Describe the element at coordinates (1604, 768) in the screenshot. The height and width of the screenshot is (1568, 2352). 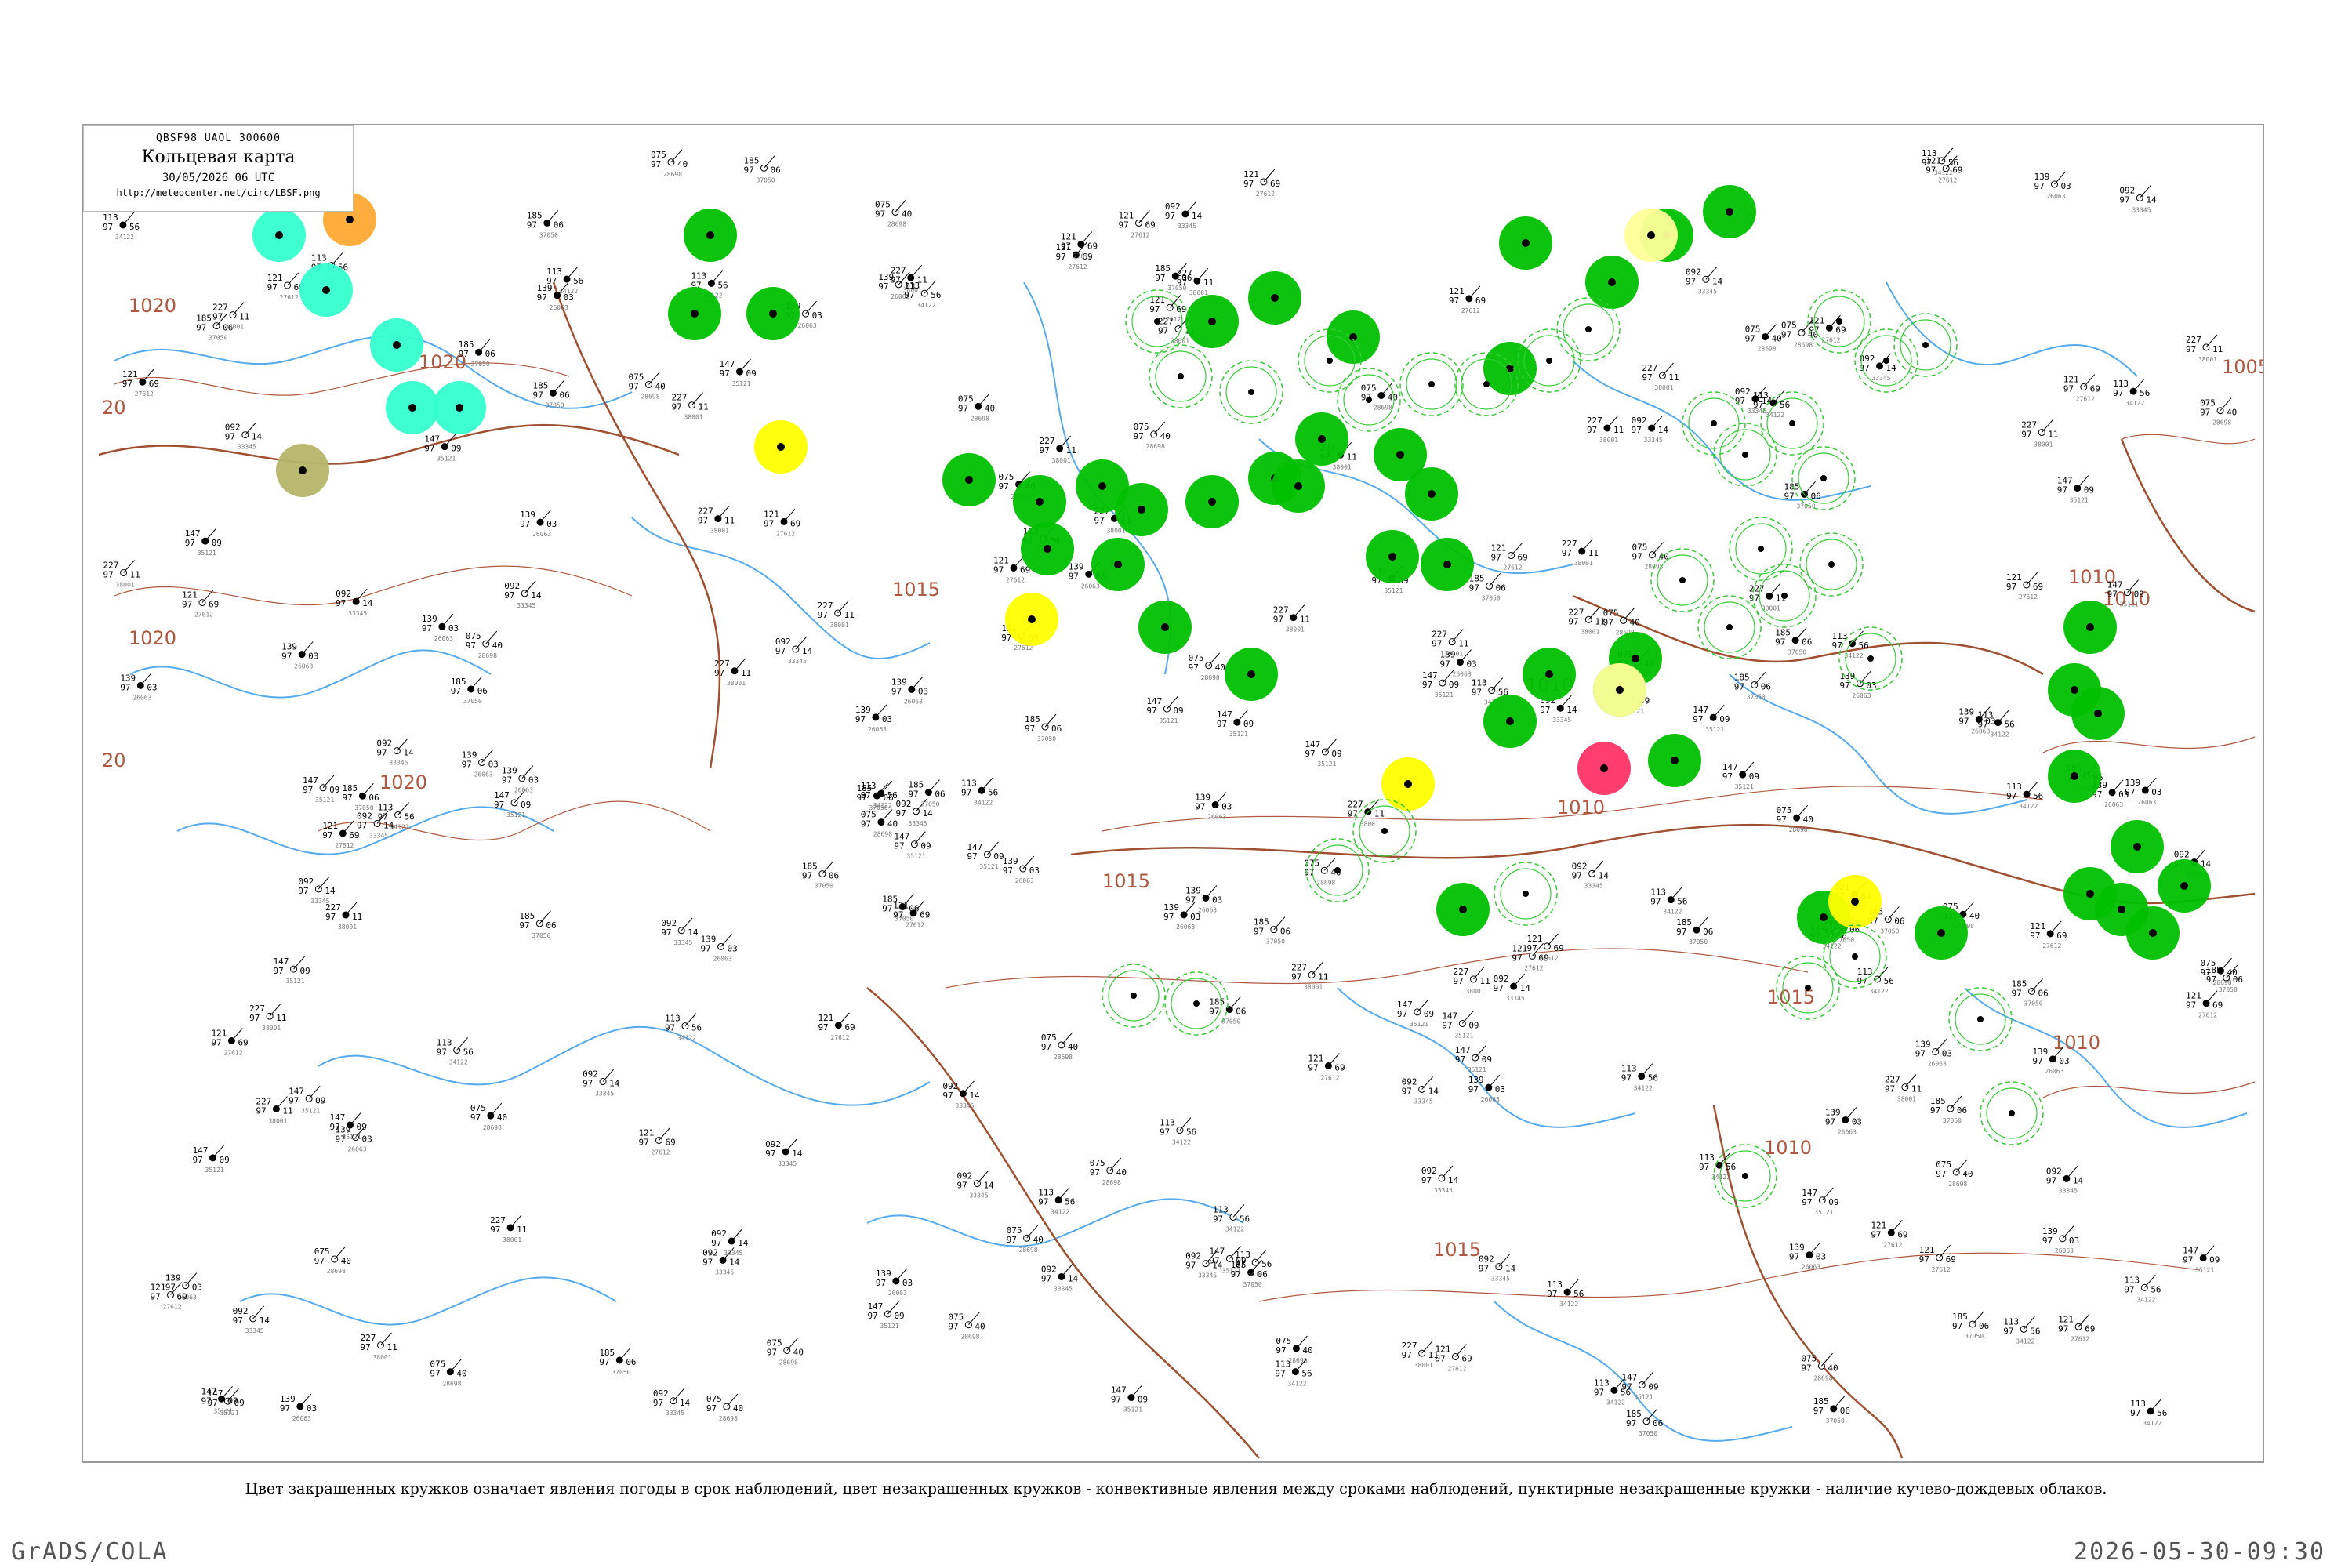
I see `weather-circle-red` at that location.